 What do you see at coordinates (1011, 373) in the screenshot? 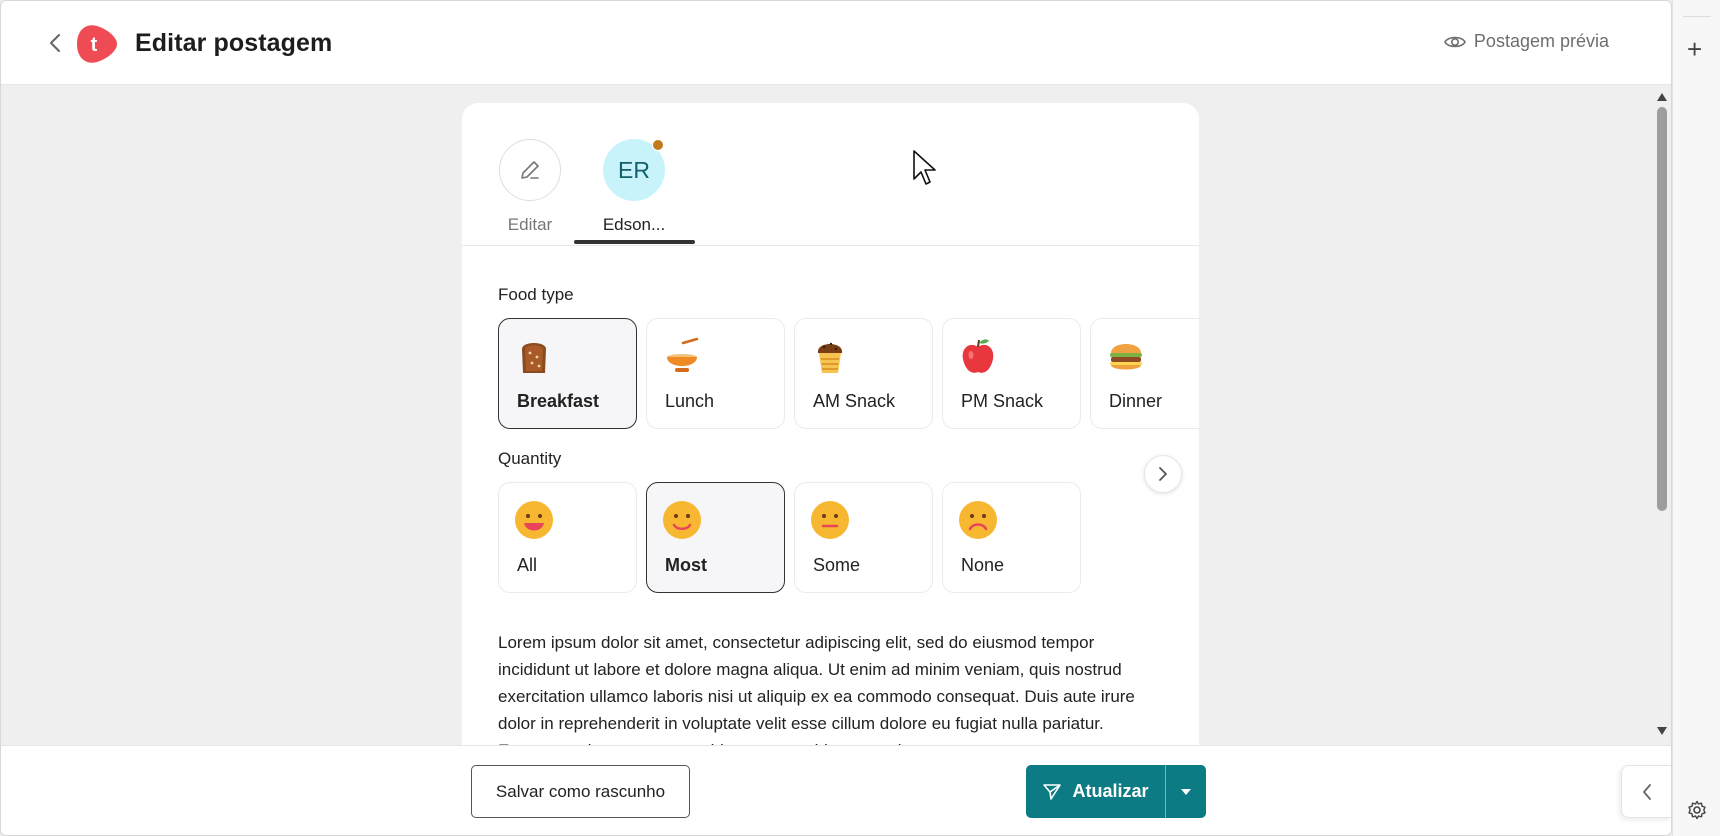
I see `food-option-pm-snack: PM Snack` at bounding box center [1011, 373].